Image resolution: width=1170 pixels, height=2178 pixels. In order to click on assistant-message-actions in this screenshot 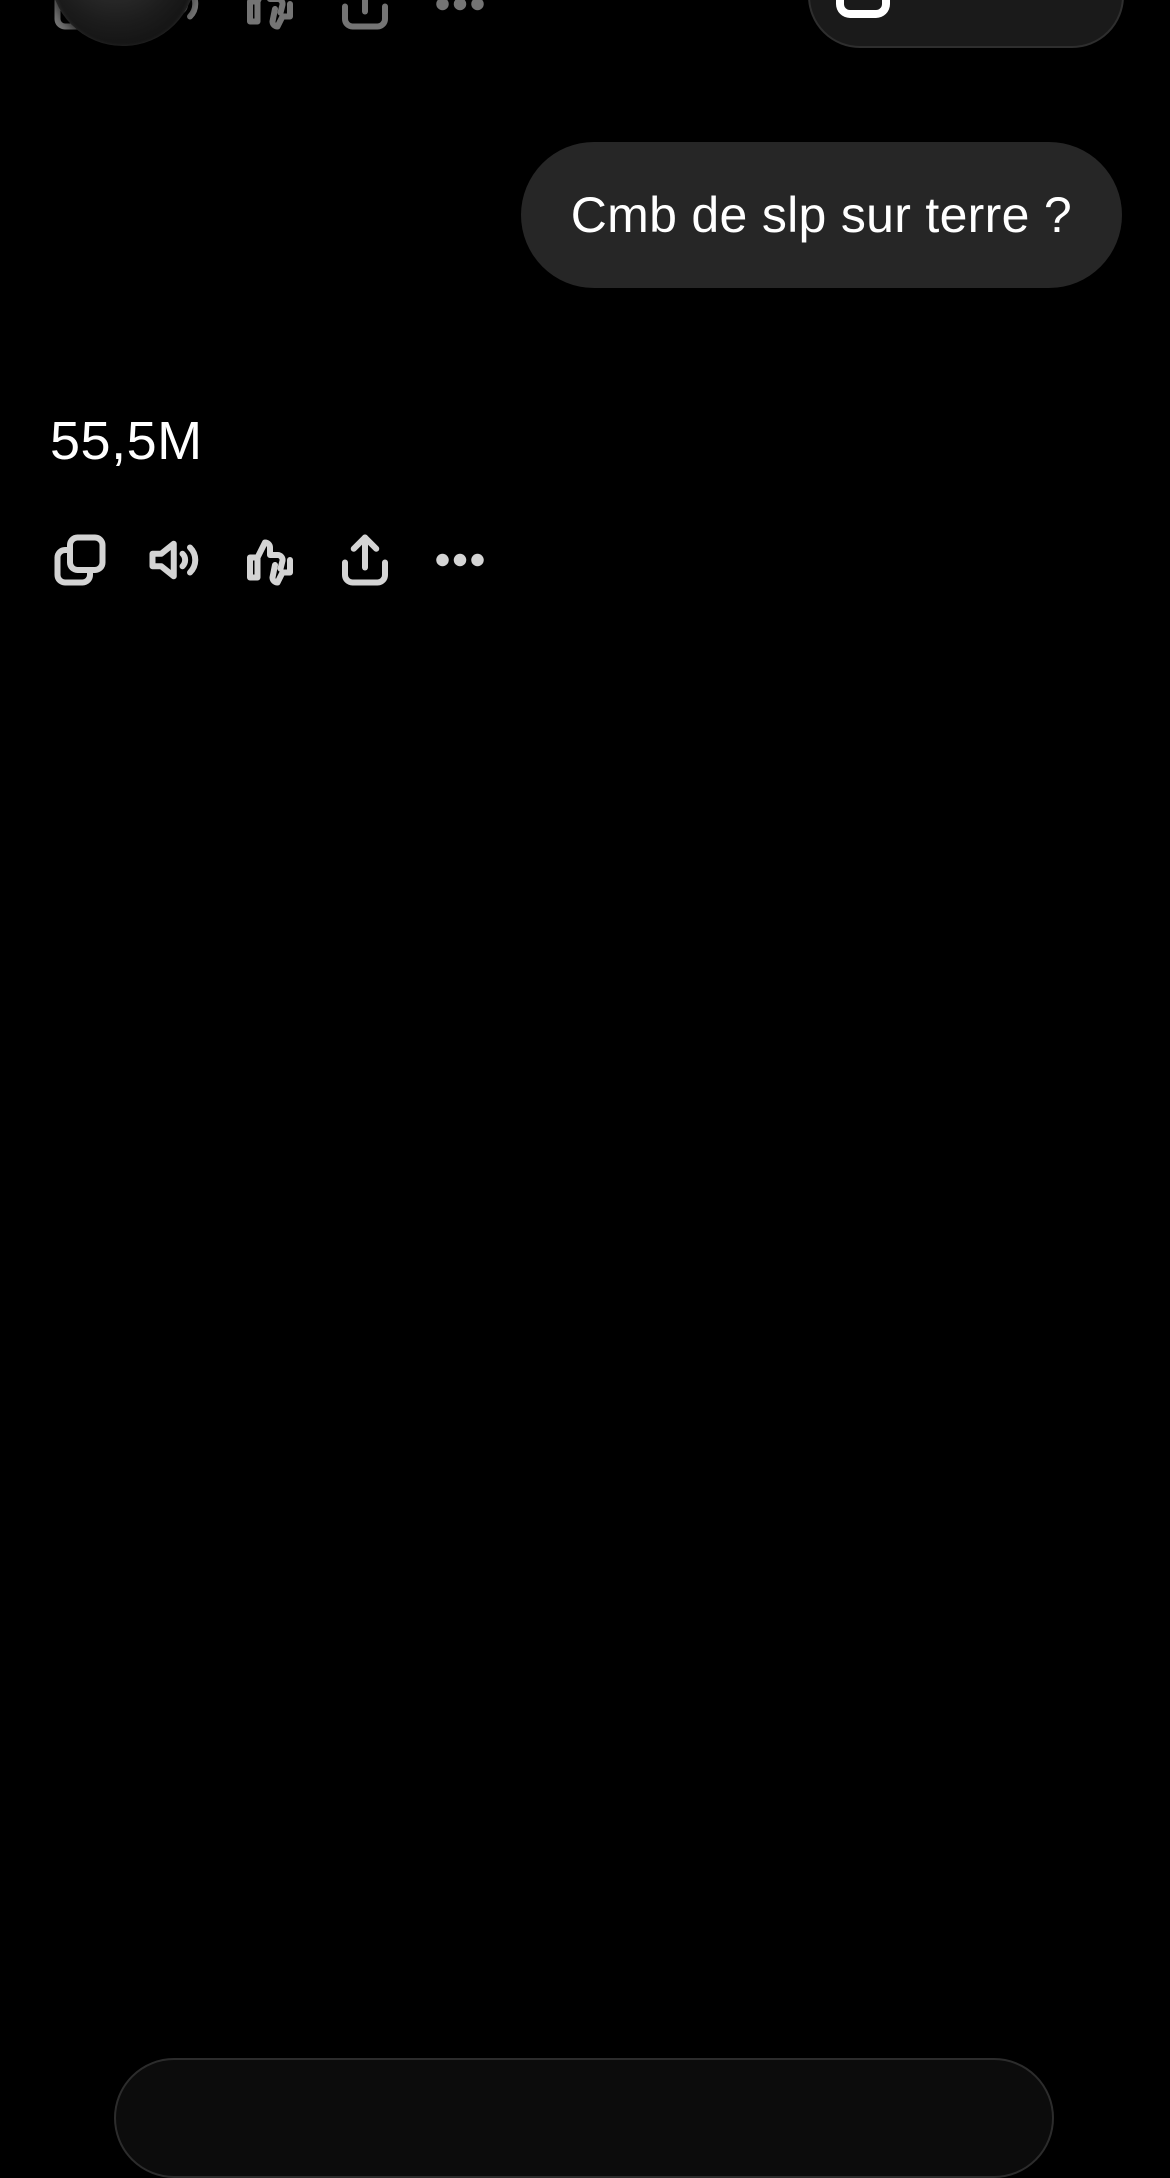, I will do `click(285, 560)`.